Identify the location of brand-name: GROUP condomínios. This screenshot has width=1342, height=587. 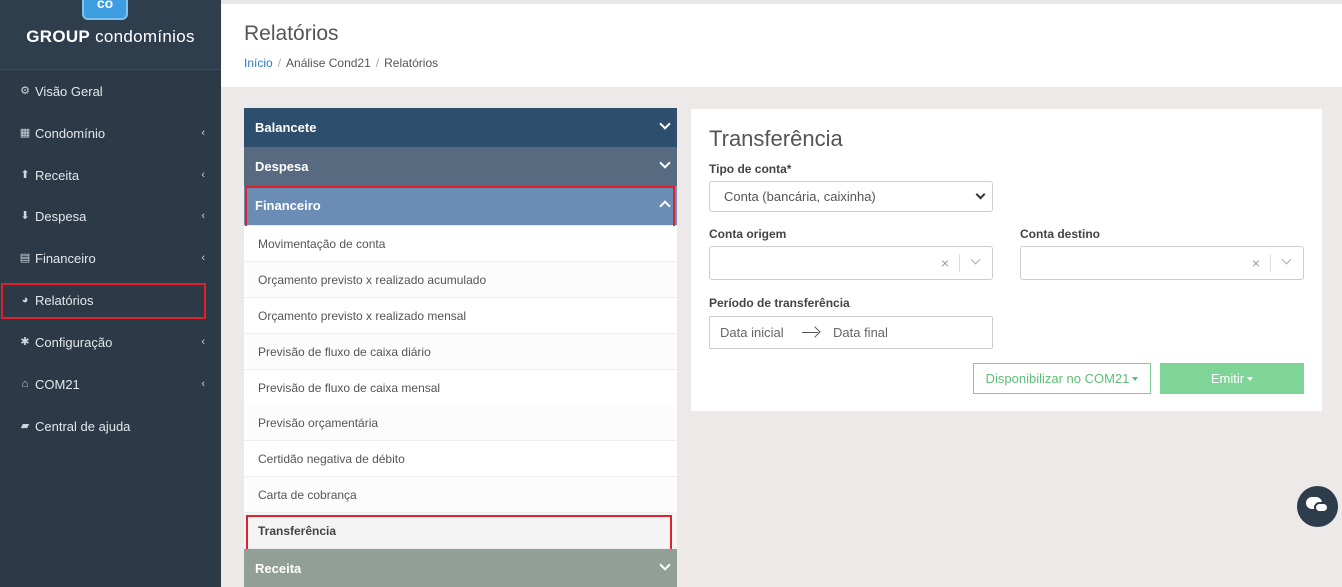
(110, 37).